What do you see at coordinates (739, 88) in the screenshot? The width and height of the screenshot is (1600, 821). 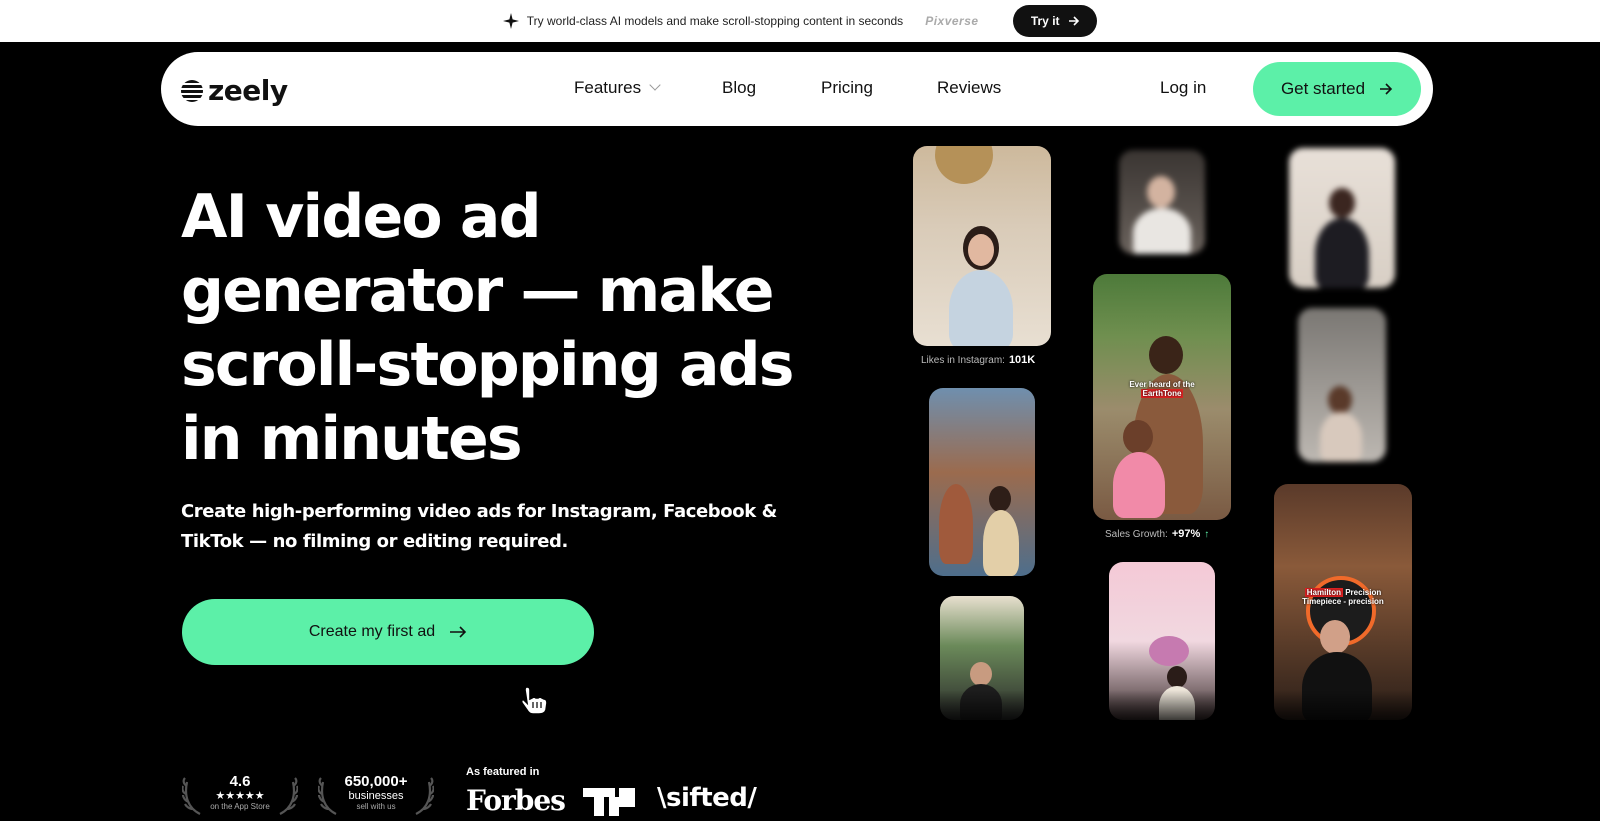 I see `nav-blog: Blog` at bounding box center [739, 88].